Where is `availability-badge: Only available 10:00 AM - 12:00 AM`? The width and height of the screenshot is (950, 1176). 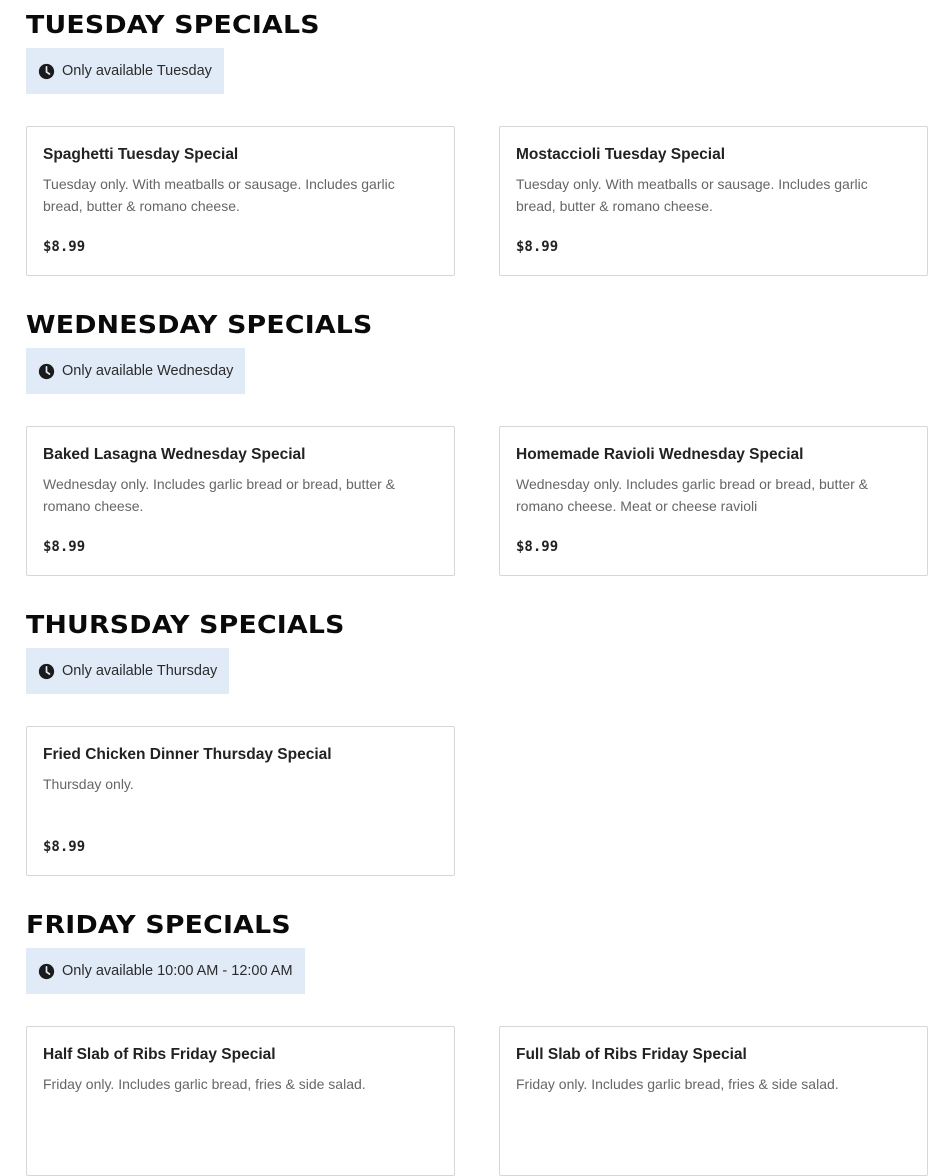
availability-badge: Only available 10:00 AM - 12:00 AM is located at coordinates (165, 971).